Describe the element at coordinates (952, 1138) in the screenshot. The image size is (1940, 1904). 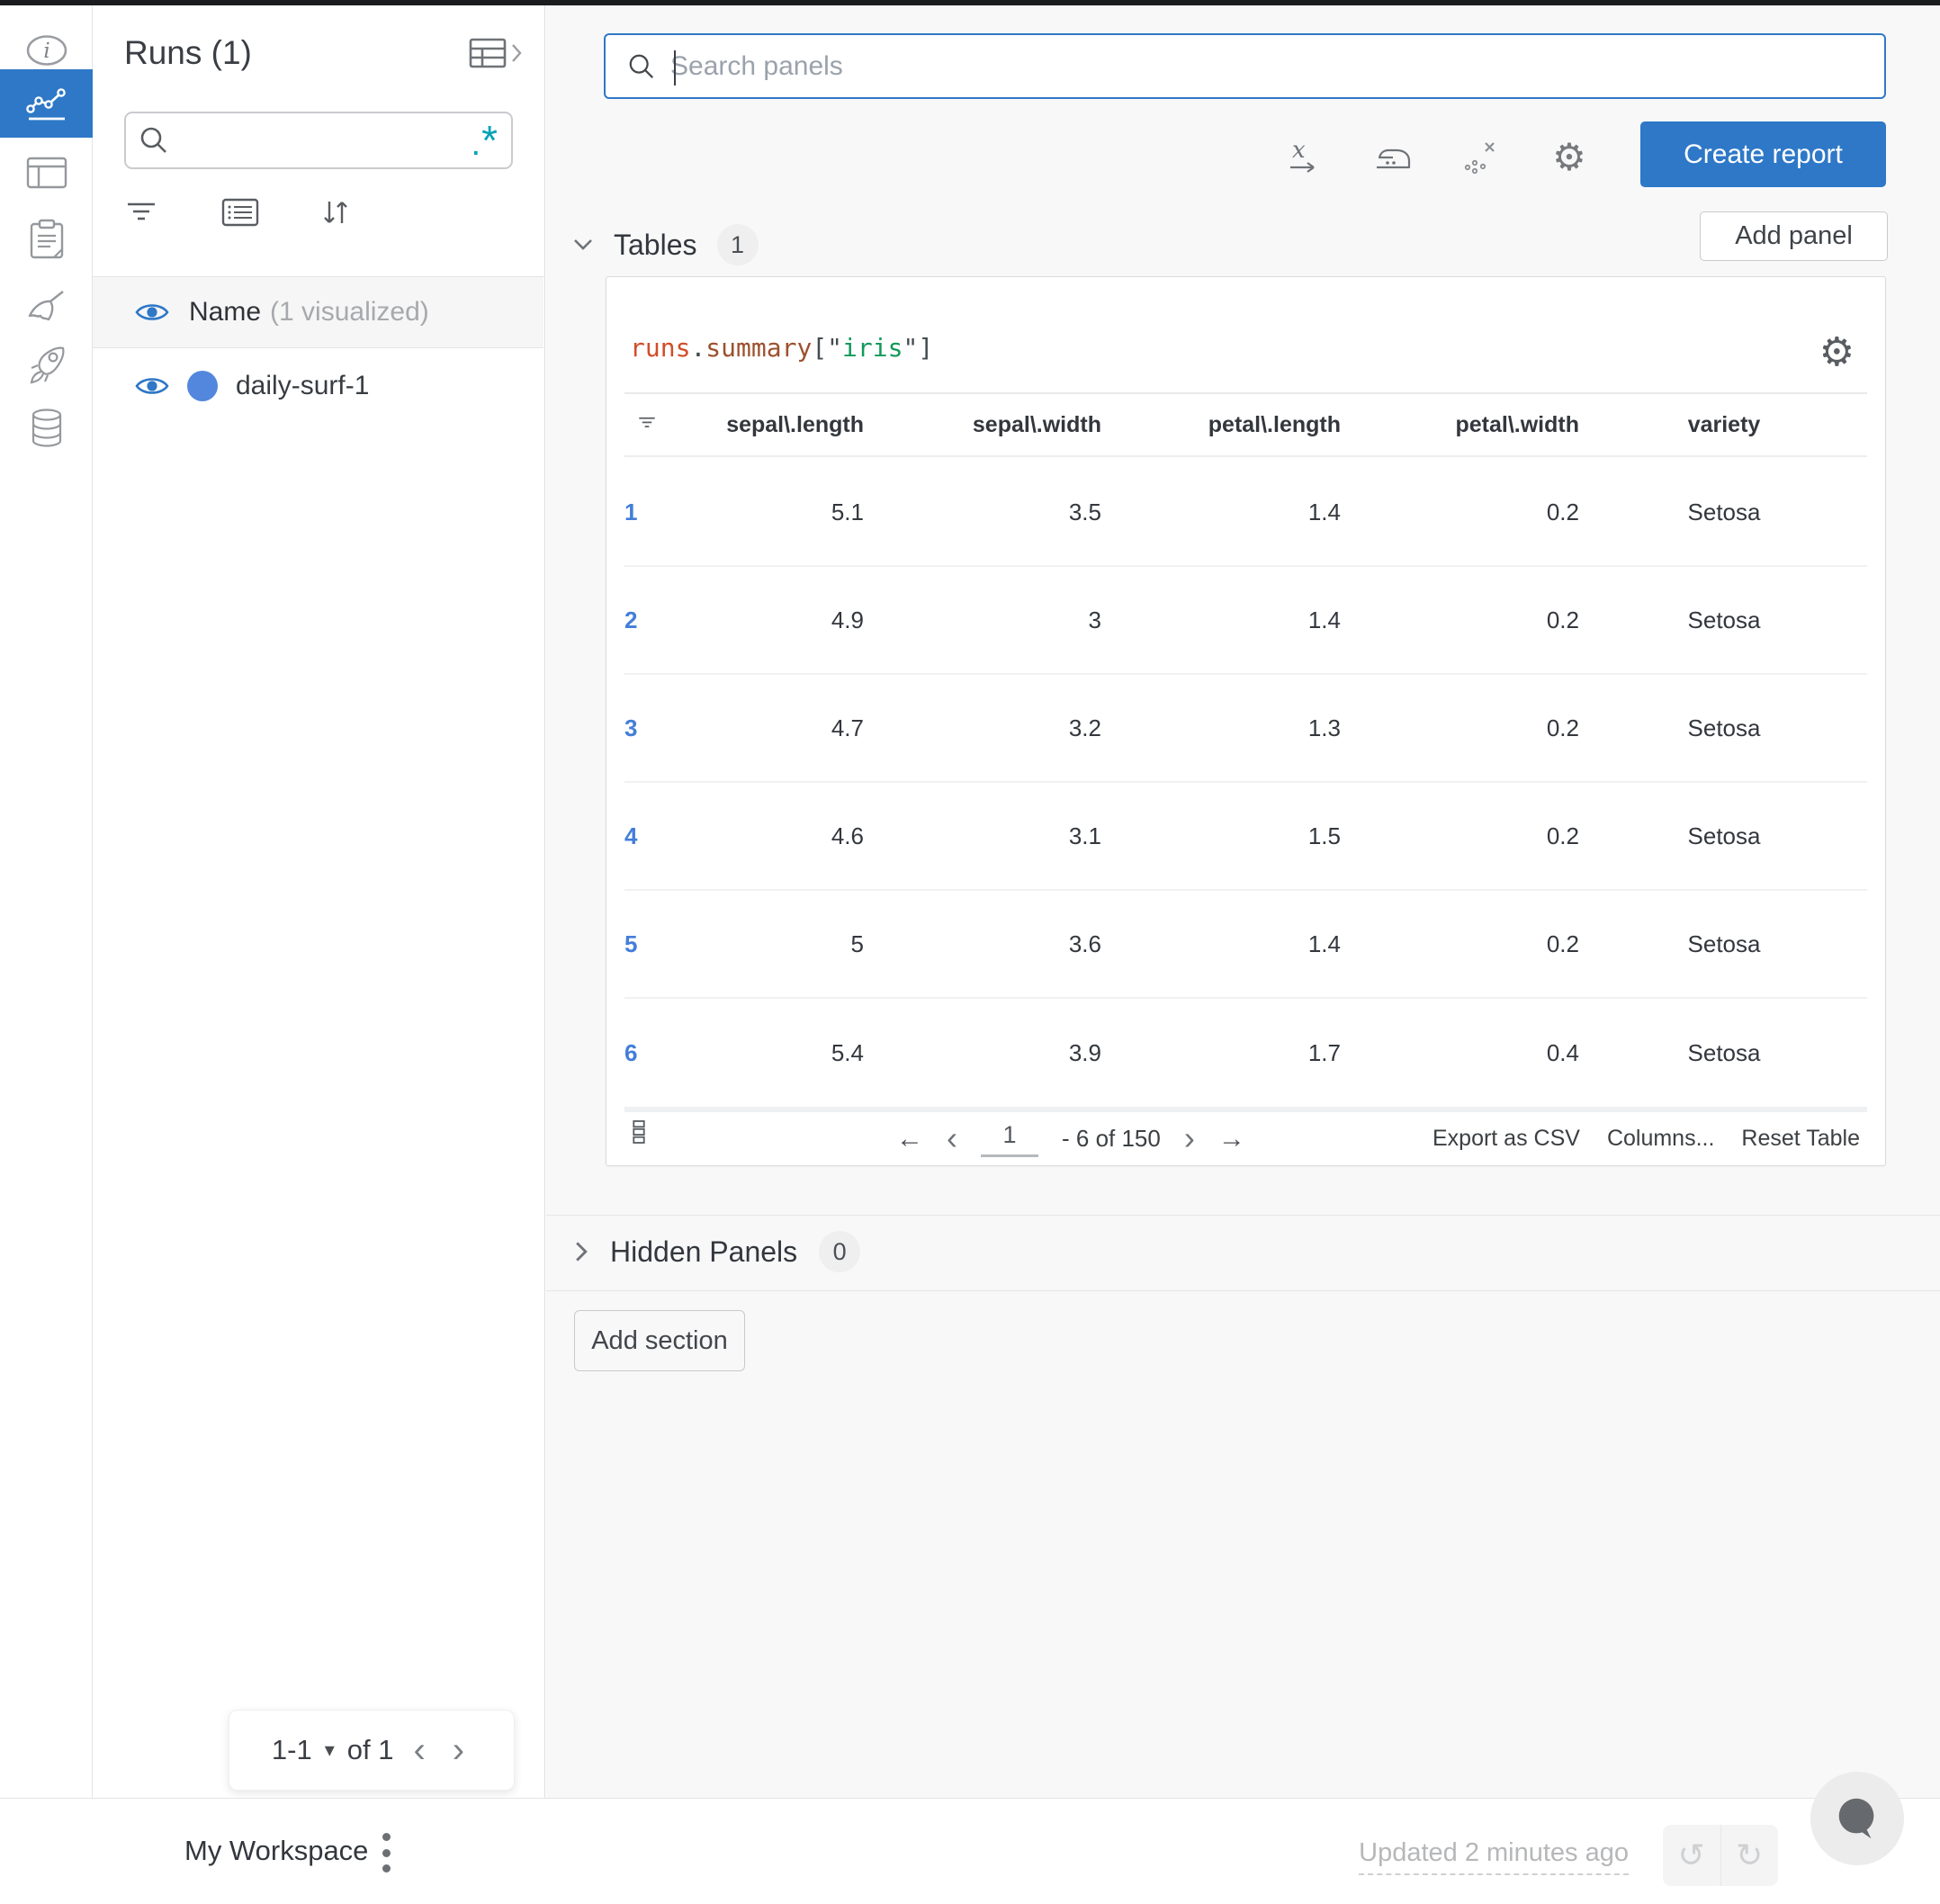
I see `prev-page-chevron: ‹` at that location.